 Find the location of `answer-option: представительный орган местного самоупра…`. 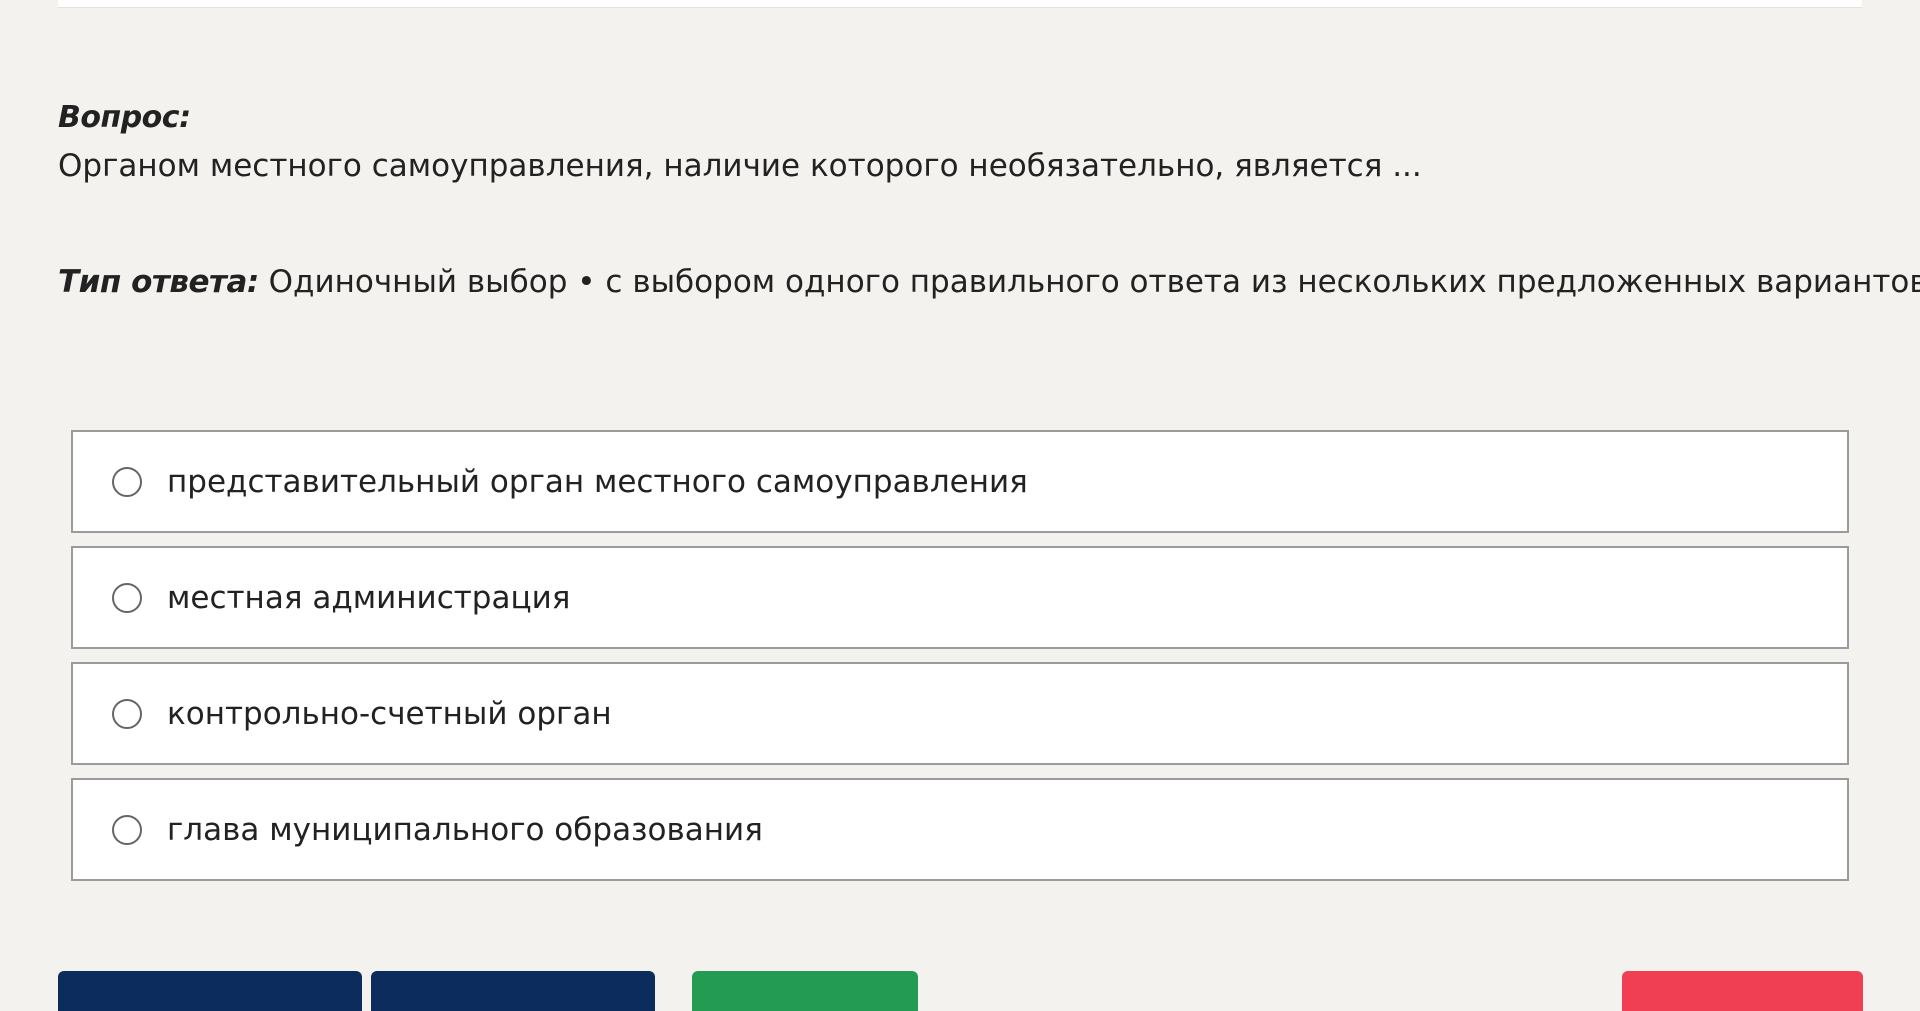

answer-option: представительный орган местного самоупра… is located at coordinates (960, 481).